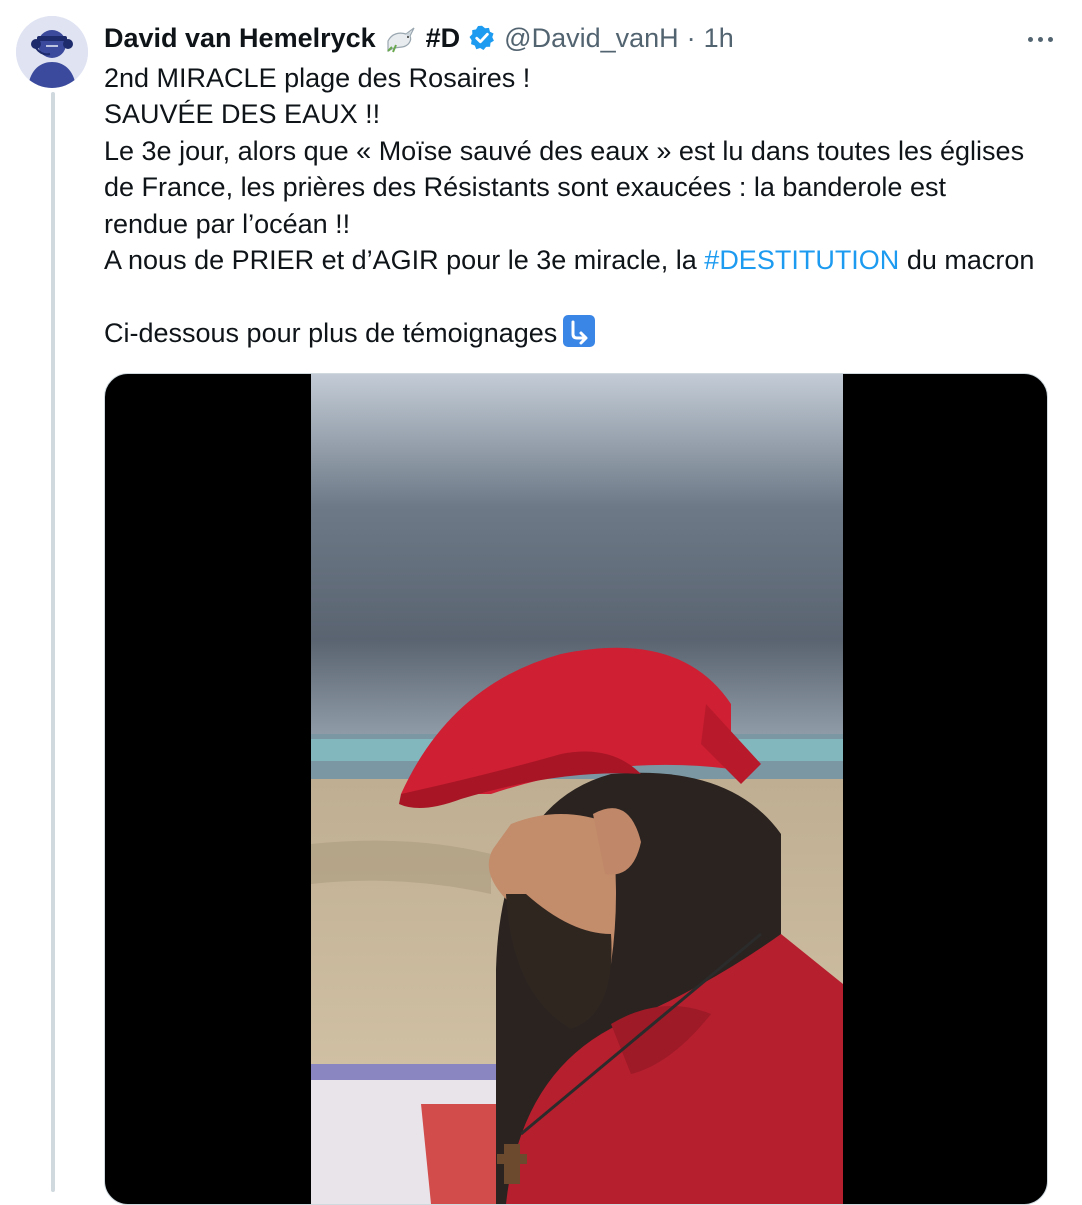 This screenshot has width=1082, height=1205. What do you see at coordinates (401, 38) in the screenshot?
I see `dove-emoji-icon` at bounding box center [401, 38].